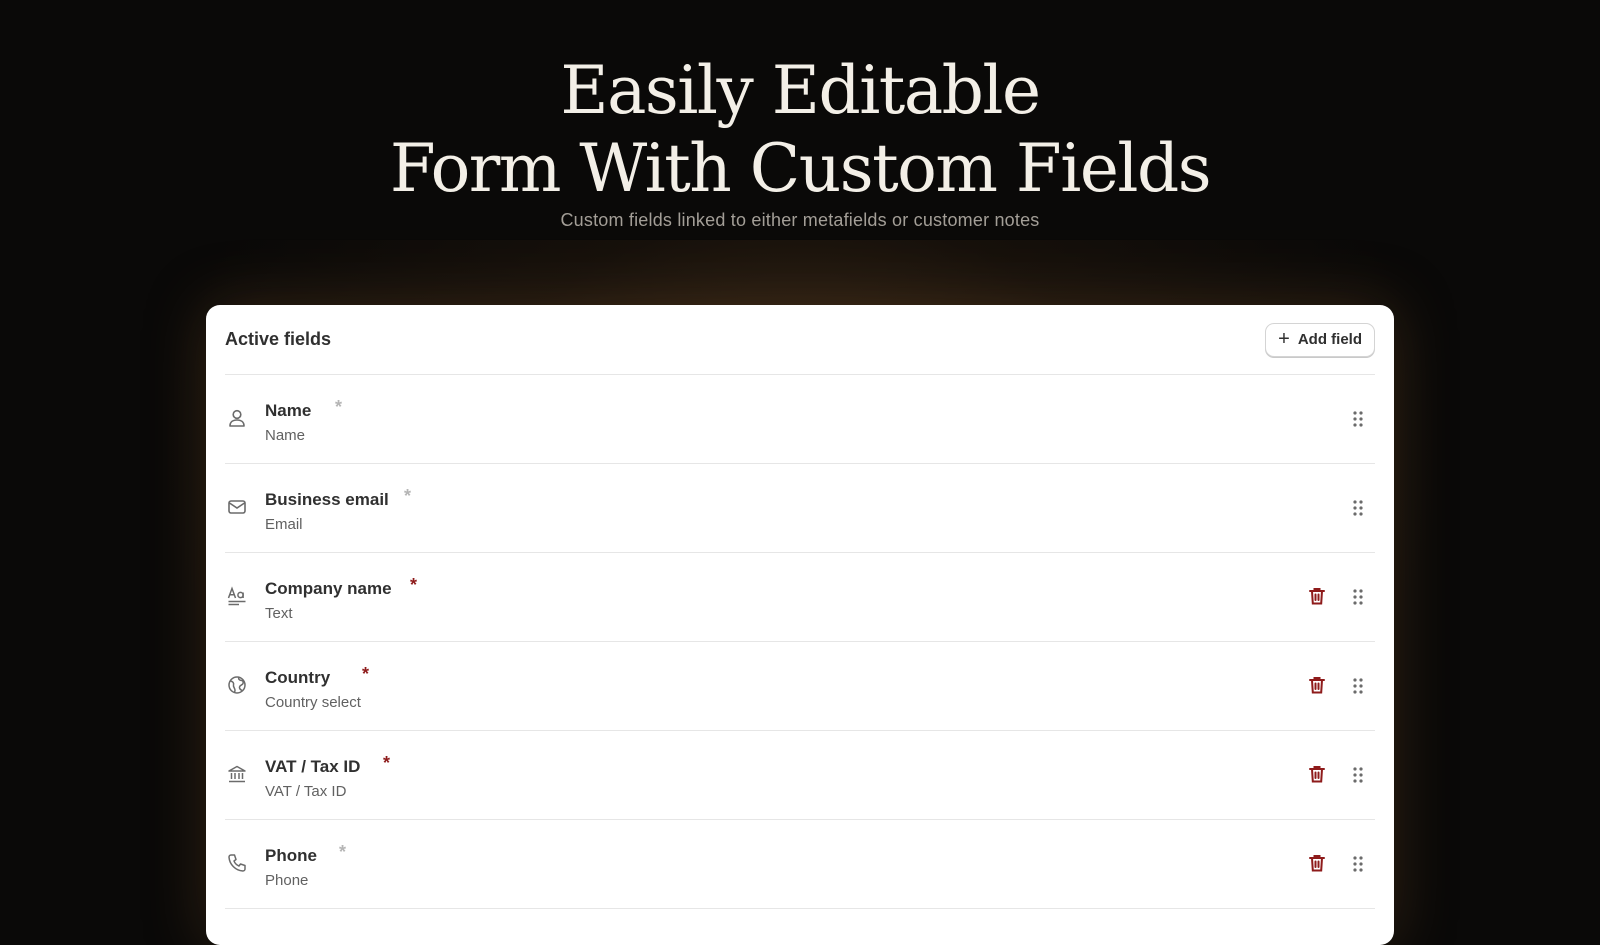  What do you see at coordinates (327, 499) in the screenshot?
I see `field-label: Business email` at bounding box center [327, 499].